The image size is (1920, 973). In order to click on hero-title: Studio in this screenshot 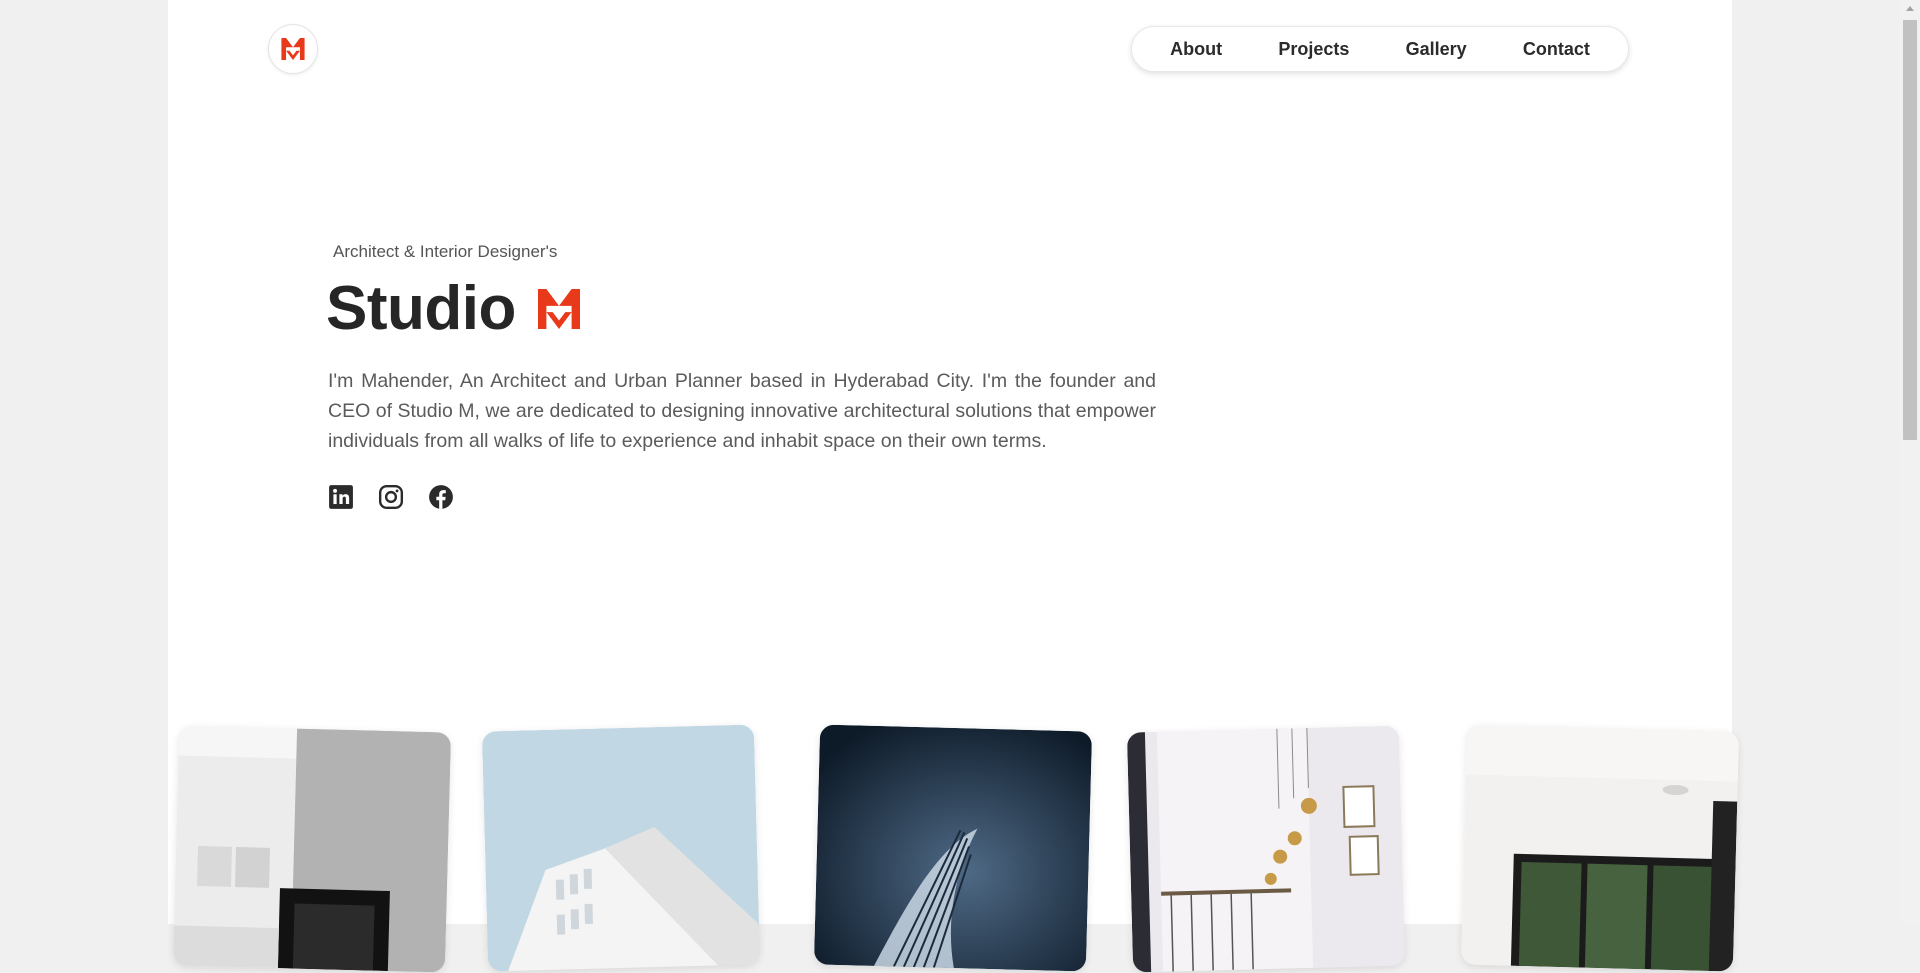, I will do `click(453, 309)`.